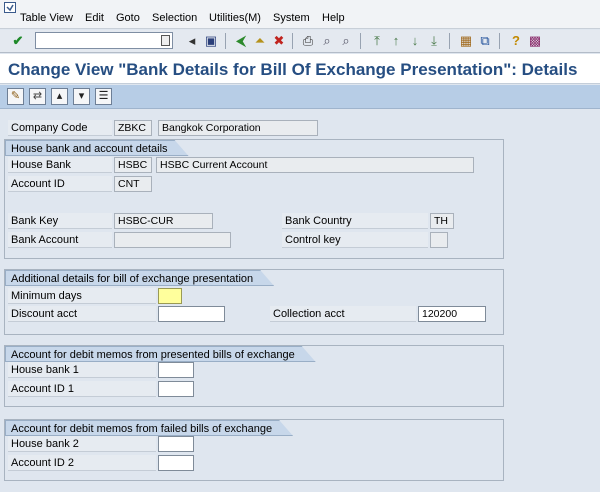 This screenshot has width=600, height=492. What do you see at coordinates (327, 41) in the screenshot?
I see `find-icon: ⌕` at bounding box center [327, 41].